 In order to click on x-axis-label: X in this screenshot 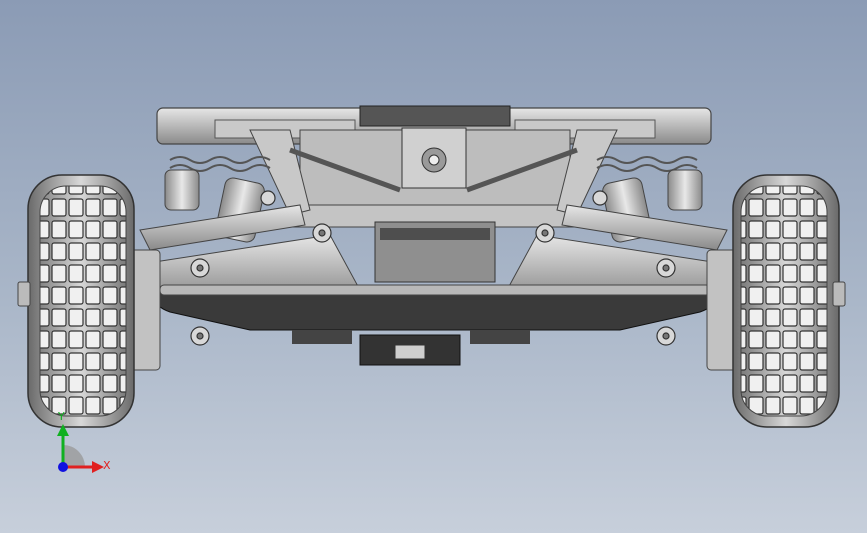, I will do `click(107, 465)`.